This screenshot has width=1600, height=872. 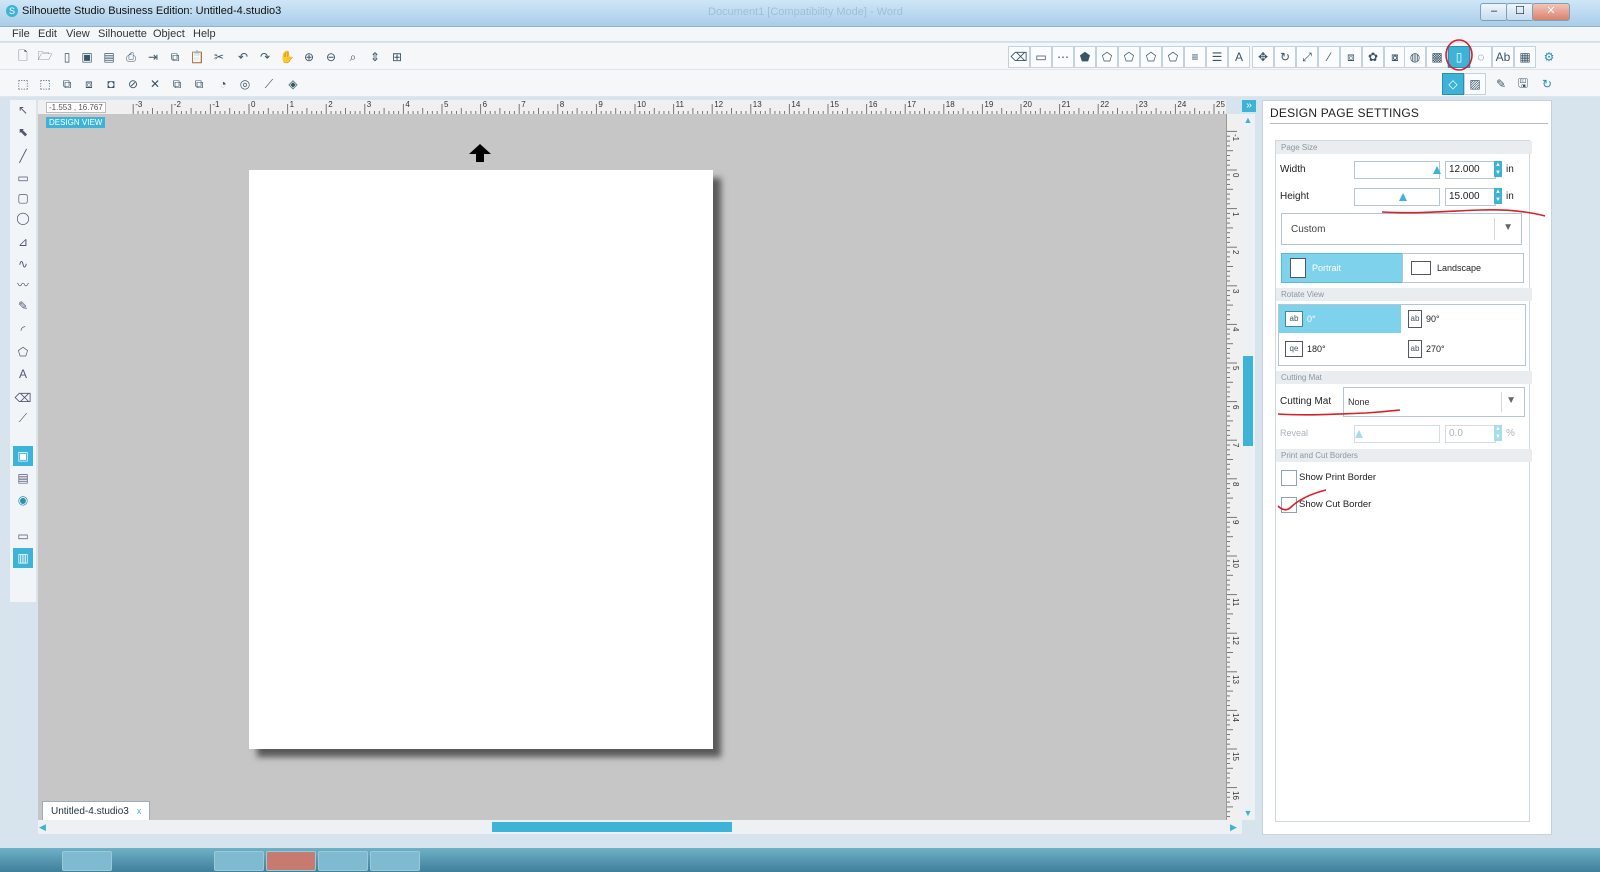 I want to click on shear-icon: ⁄, so click(x=1329, y=57).